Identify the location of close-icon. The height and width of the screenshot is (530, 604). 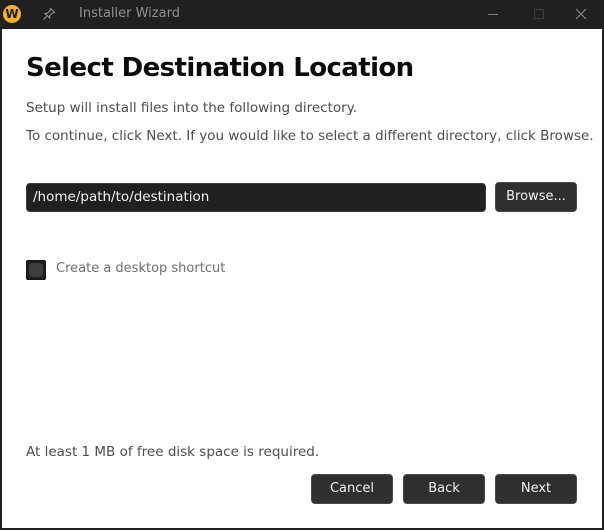
(581, 14).